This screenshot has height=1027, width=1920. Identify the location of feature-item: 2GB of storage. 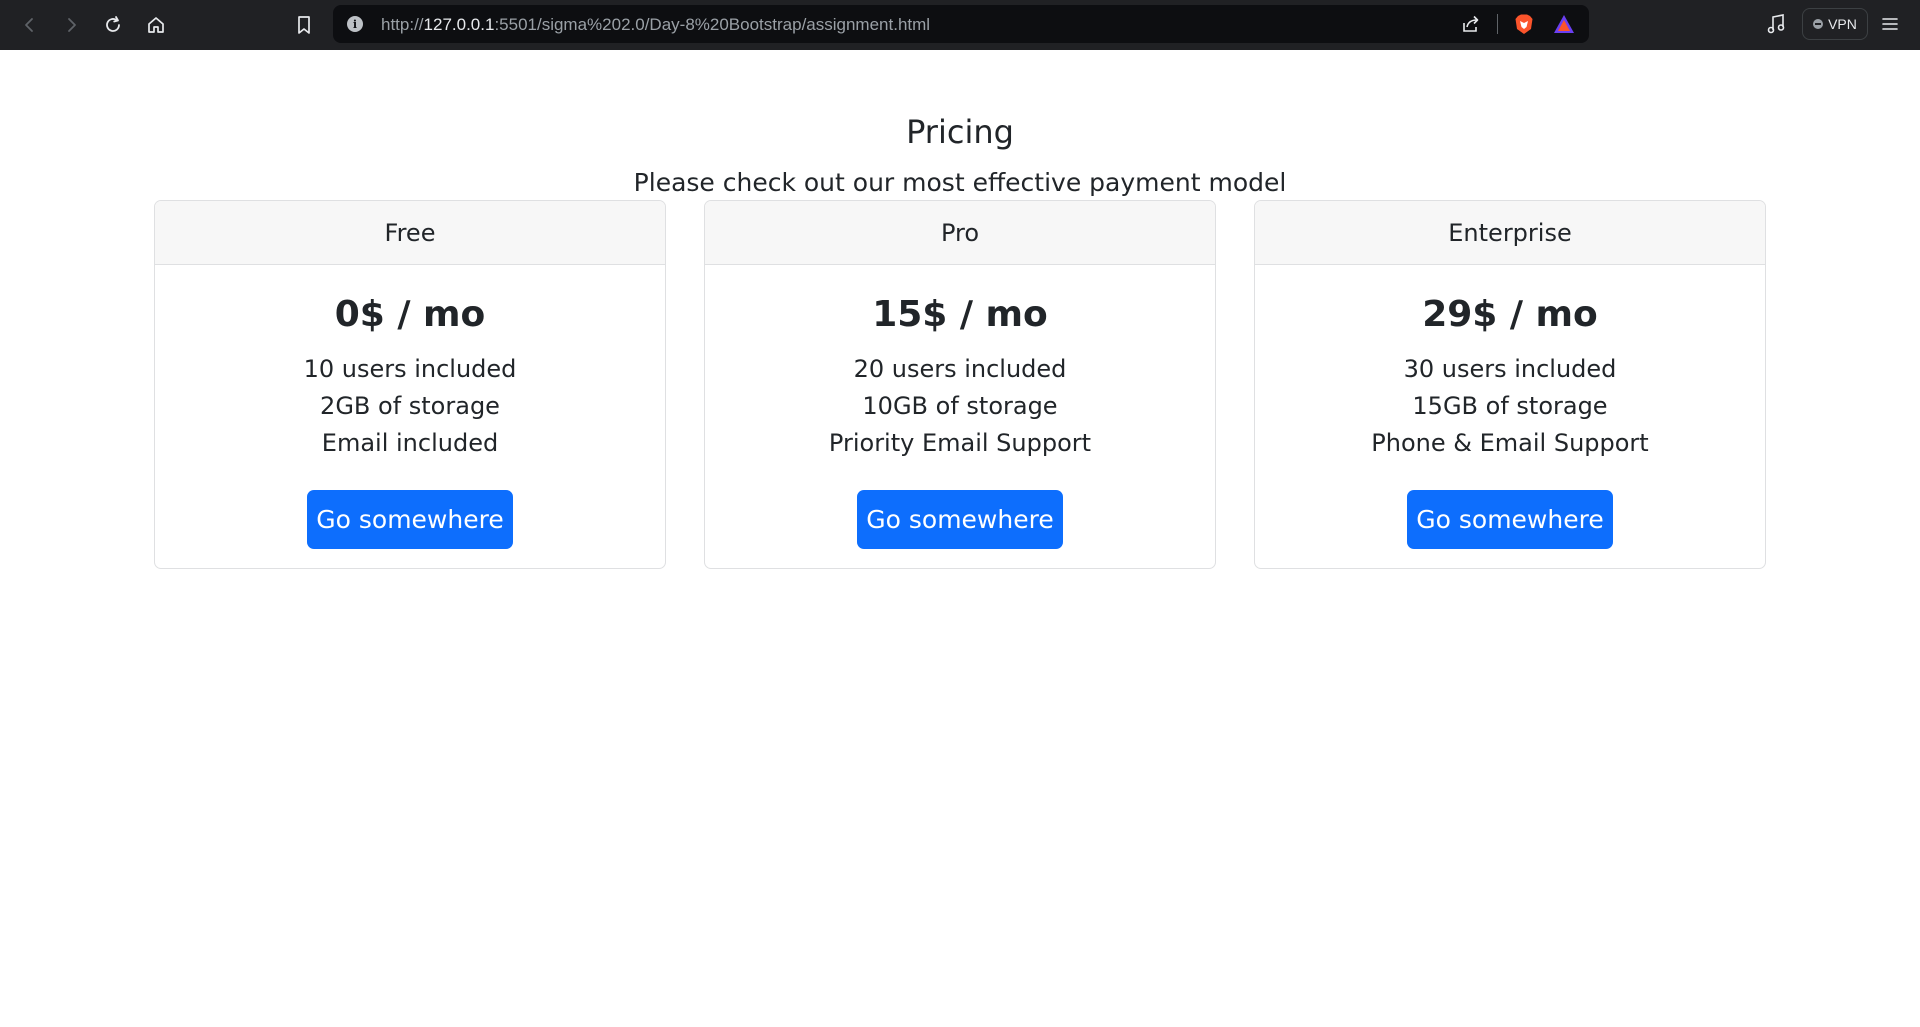
(410, 406).